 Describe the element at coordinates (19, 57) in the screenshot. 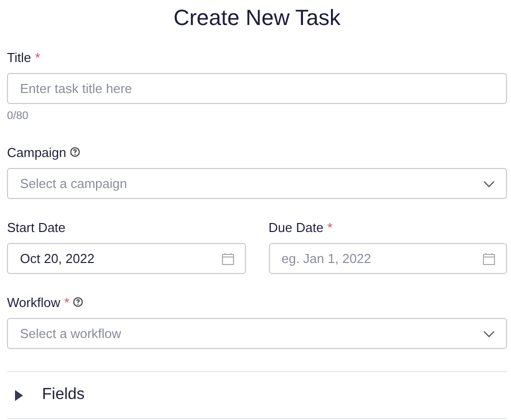

I see `field-label: Title` at that location.